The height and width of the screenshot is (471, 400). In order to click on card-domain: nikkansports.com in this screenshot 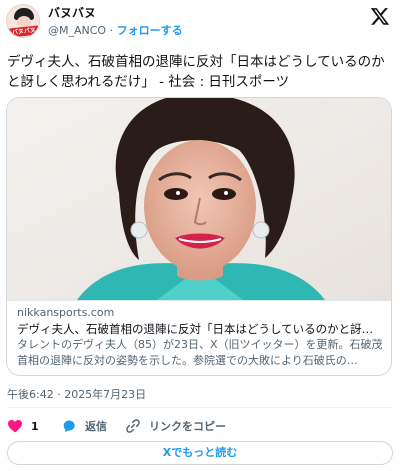, I will do `click(66, 312)`.